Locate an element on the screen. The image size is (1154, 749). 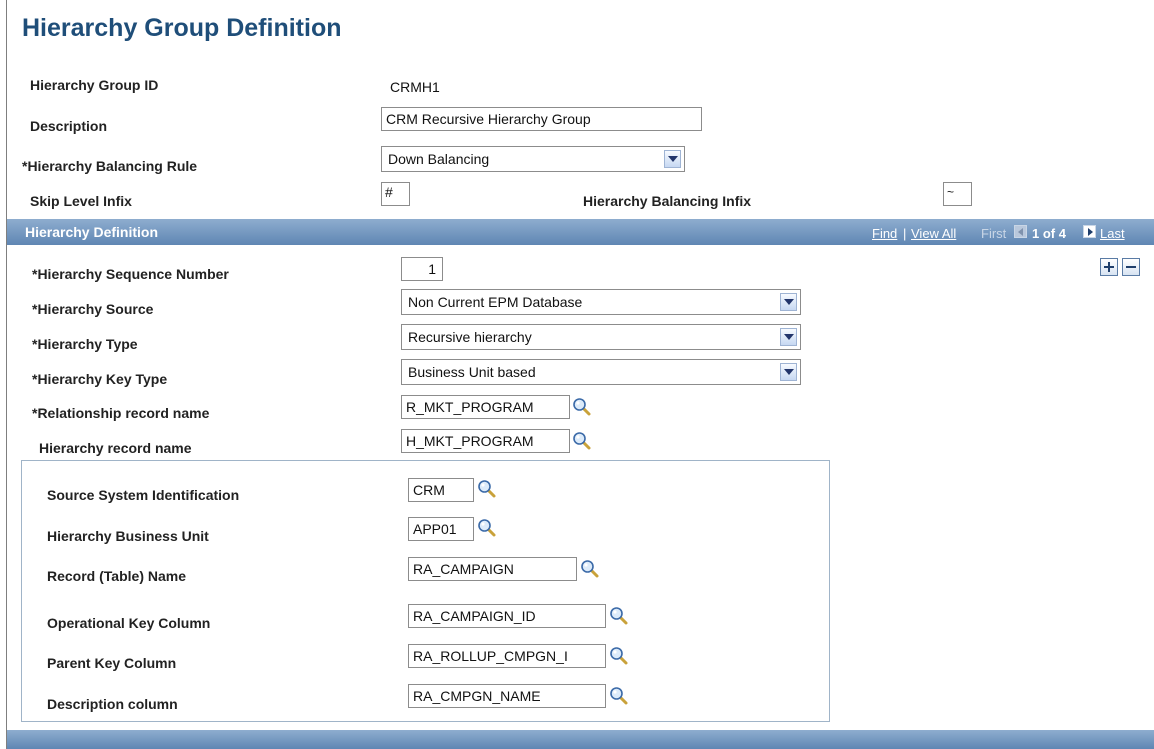
plus-icon is located at coordinates (1109, 267).